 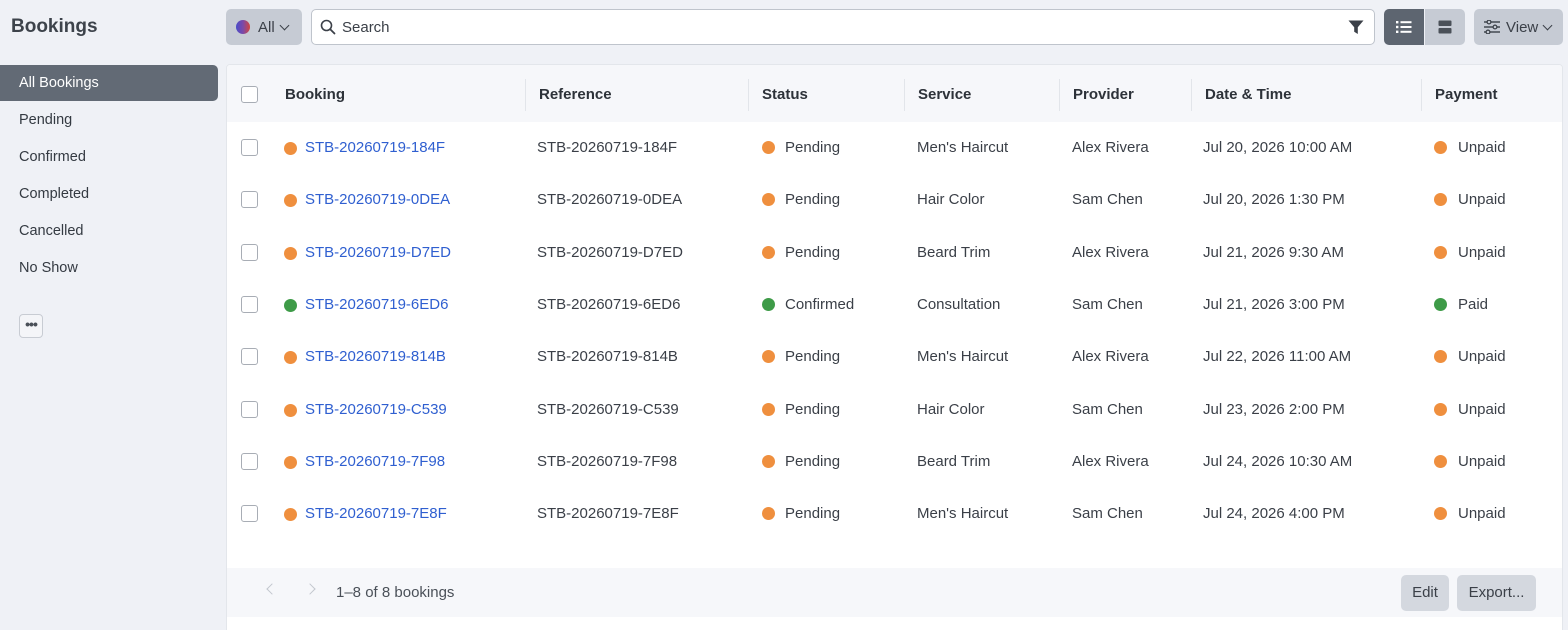 I want to click on card-view-icon, so click(x=1445, y=27).